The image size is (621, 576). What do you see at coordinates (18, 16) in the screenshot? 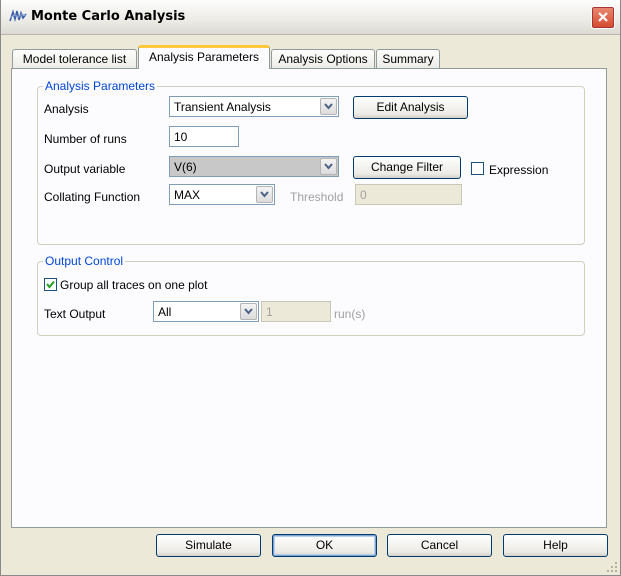
I see `waveform-icon` at bounding box center [18, 16].